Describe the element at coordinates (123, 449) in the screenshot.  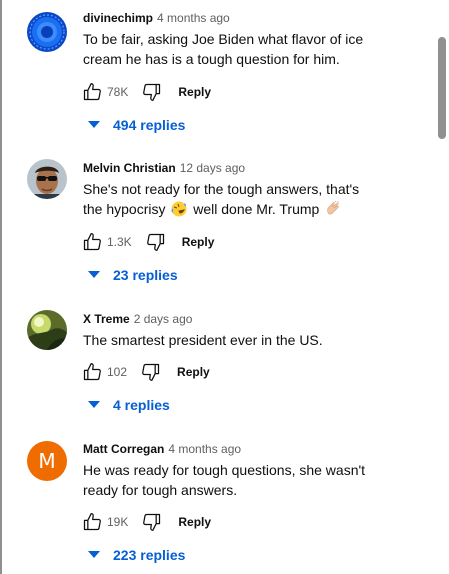
I see `comment-author: Matt Corregan` at that location.